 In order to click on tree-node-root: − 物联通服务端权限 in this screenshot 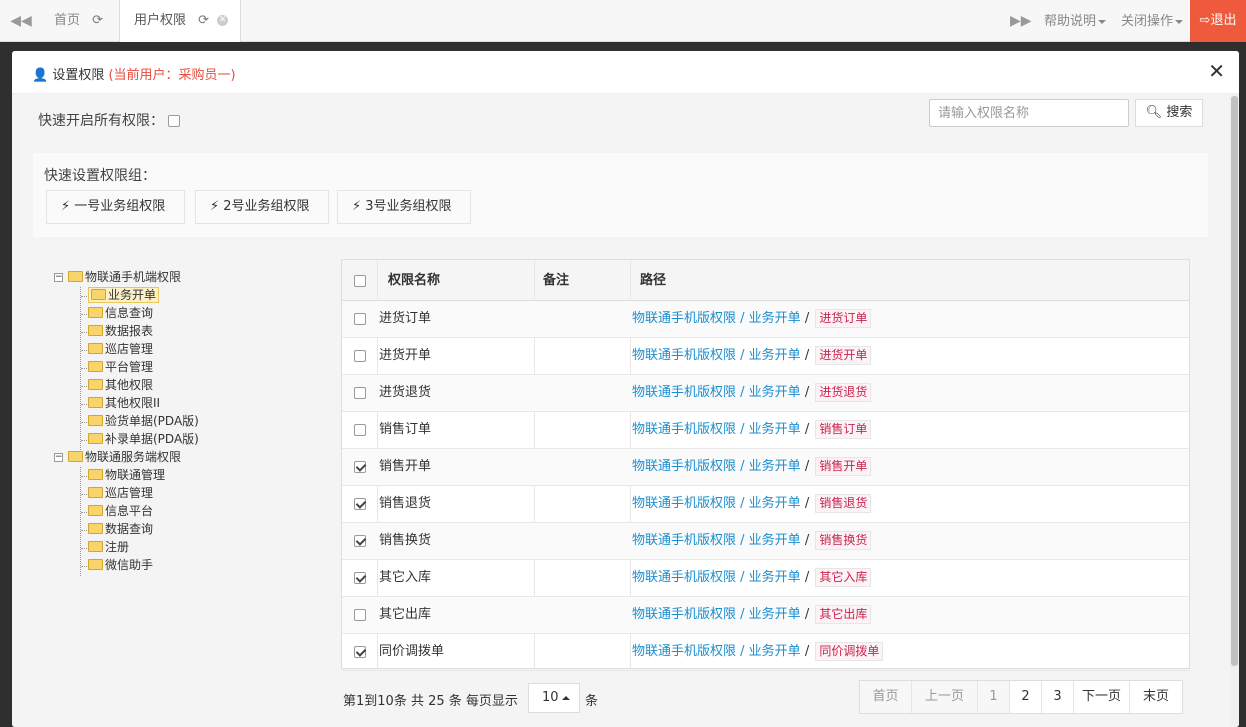, I will do `click(117, 457)`.